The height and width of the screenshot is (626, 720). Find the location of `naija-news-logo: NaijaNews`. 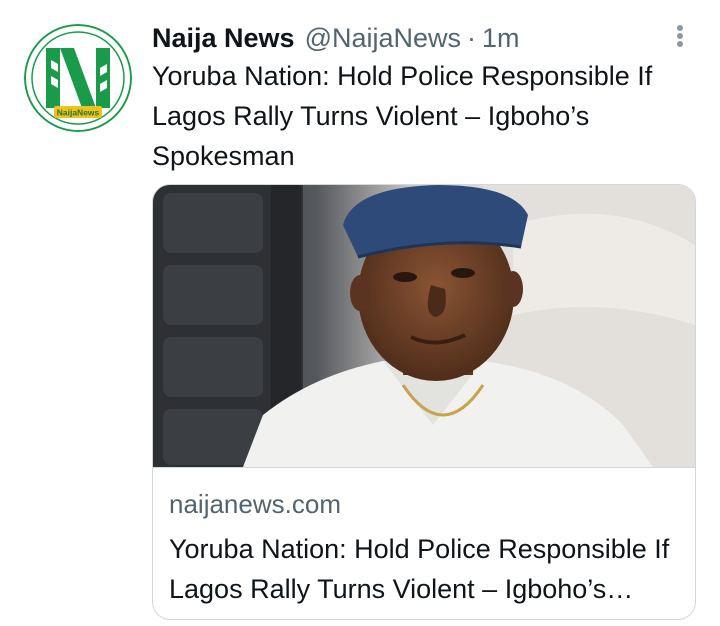

naija-news-logo: NaijaNews is located at coordinates (78, 78).